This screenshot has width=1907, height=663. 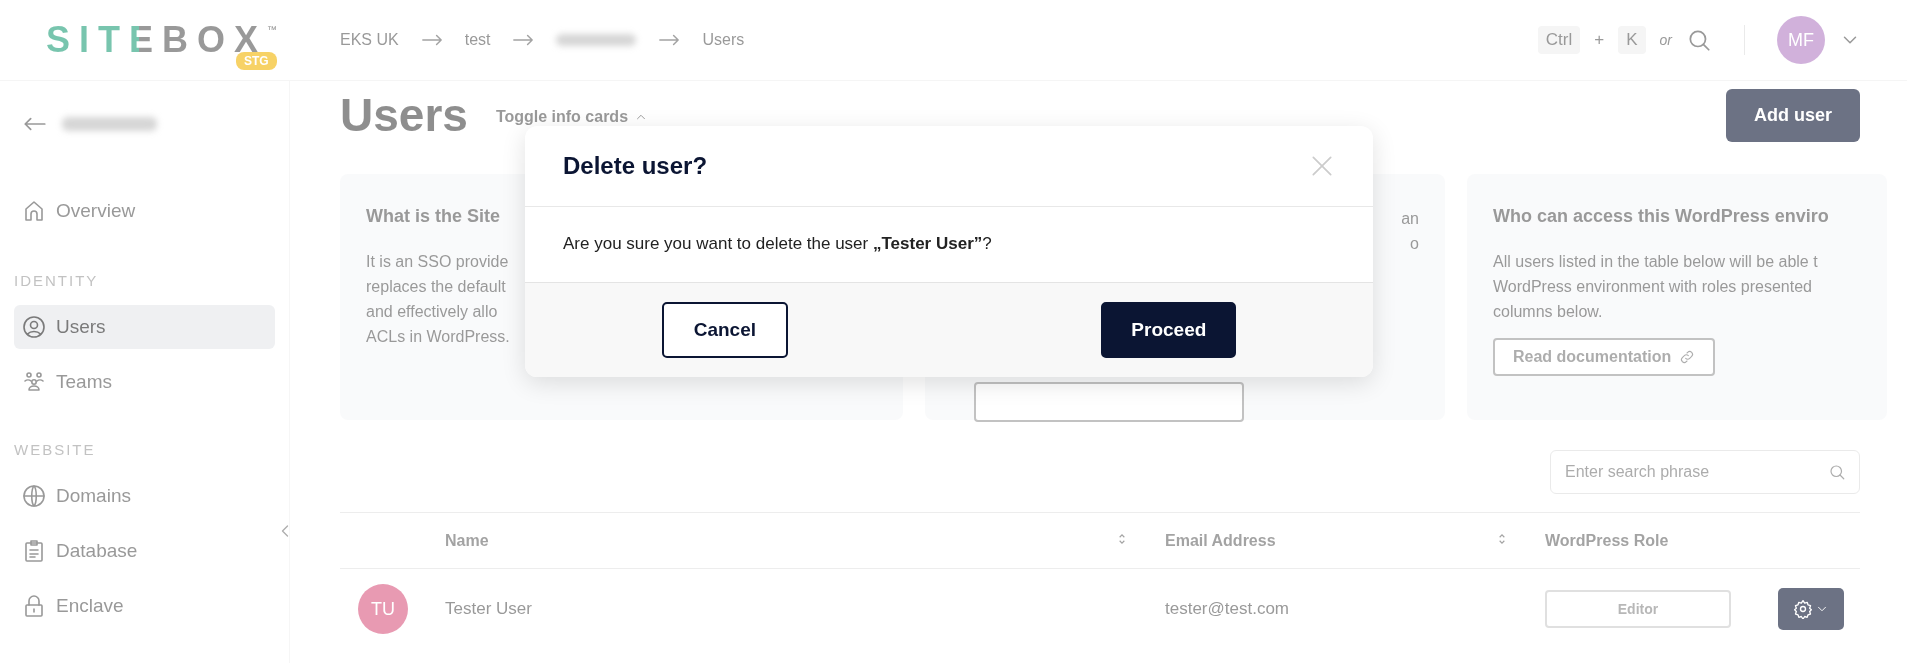 What do you see at coordinates (1414, 244) in the screenshot?
I see `card-text: o` at bounding box center [1414, 244].